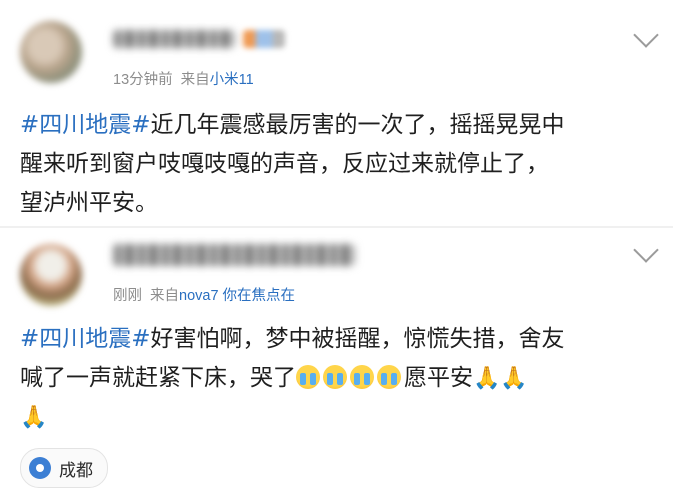 The width and height of the screenshot is (673, 499). What do you see at coordinates (40, 468) in the screenshot?
I see `location-pin-icon` at bounding box center [40, 468].